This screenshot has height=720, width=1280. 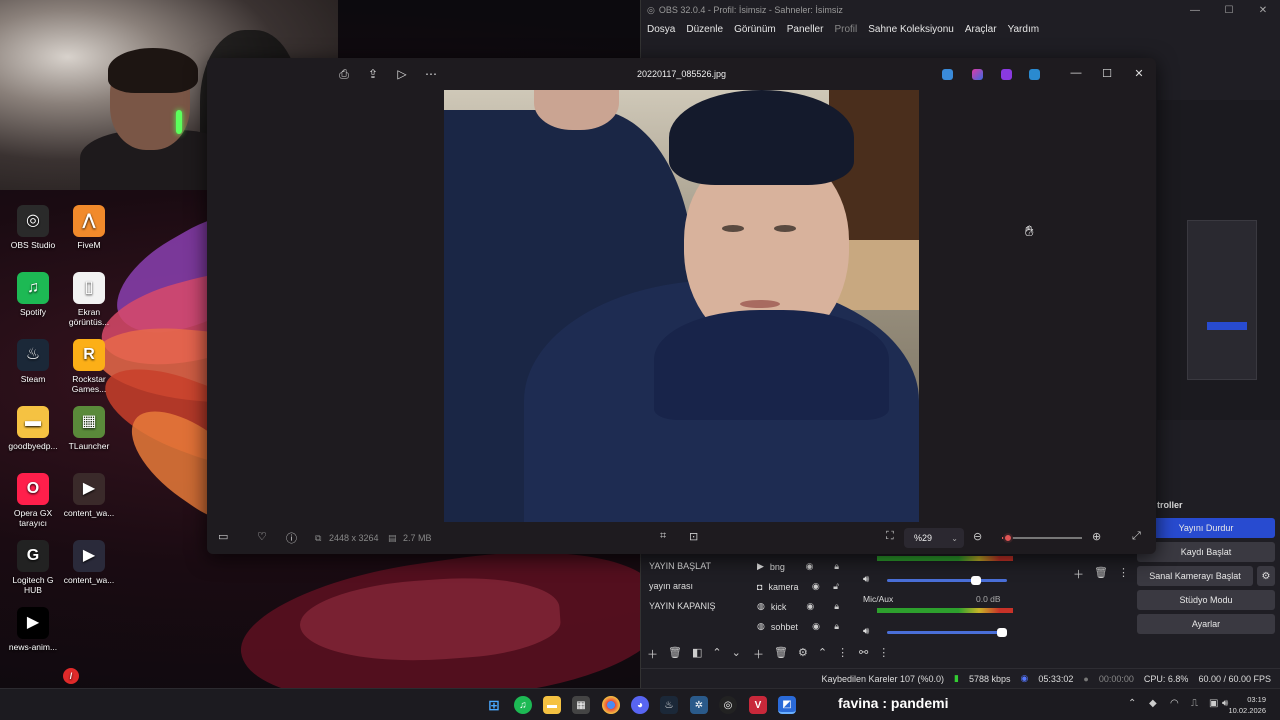 I want to click on visual-search-icon: ⌗, so click(x=663, y=536).